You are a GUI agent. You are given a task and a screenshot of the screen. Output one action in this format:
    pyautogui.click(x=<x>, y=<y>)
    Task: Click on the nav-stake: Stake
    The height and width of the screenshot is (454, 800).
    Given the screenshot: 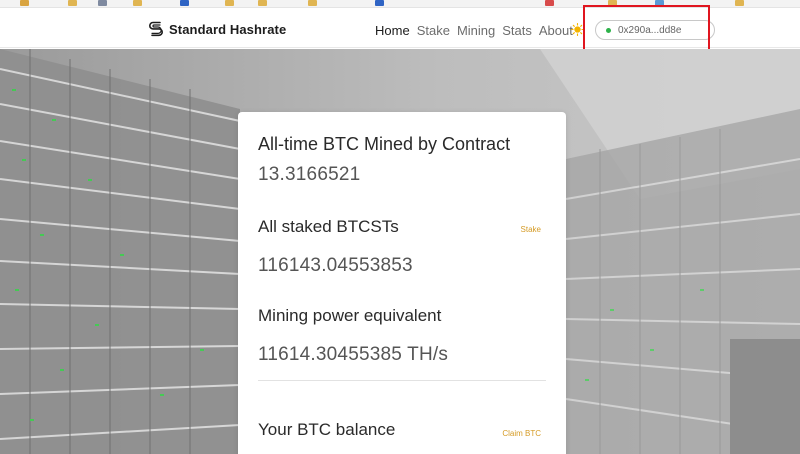 What is the action you would take?
    pyautogui.click(x=433, y=30)
    